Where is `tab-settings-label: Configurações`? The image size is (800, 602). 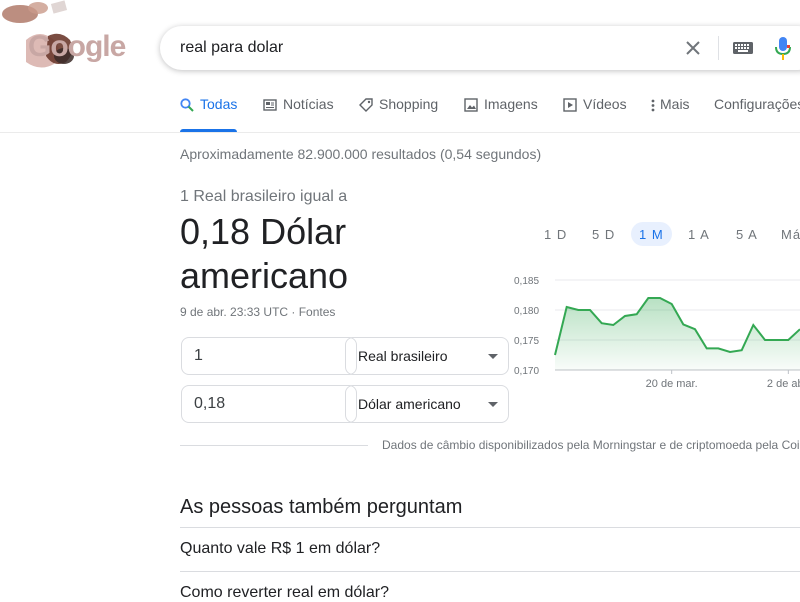 tab-settings-label: Configurações is located at coordinates (757, 104).